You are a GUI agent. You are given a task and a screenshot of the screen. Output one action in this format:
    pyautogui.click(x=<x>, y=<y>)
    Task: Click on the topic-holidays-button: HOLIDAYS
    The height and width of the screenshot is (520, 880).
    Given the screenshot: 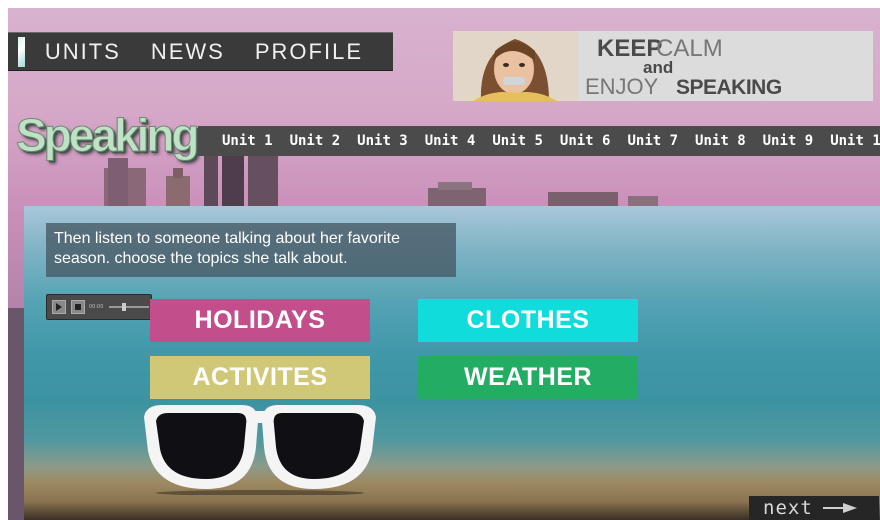 What is the action you would take?
    pyautogui.click(x=260, y=320)
    